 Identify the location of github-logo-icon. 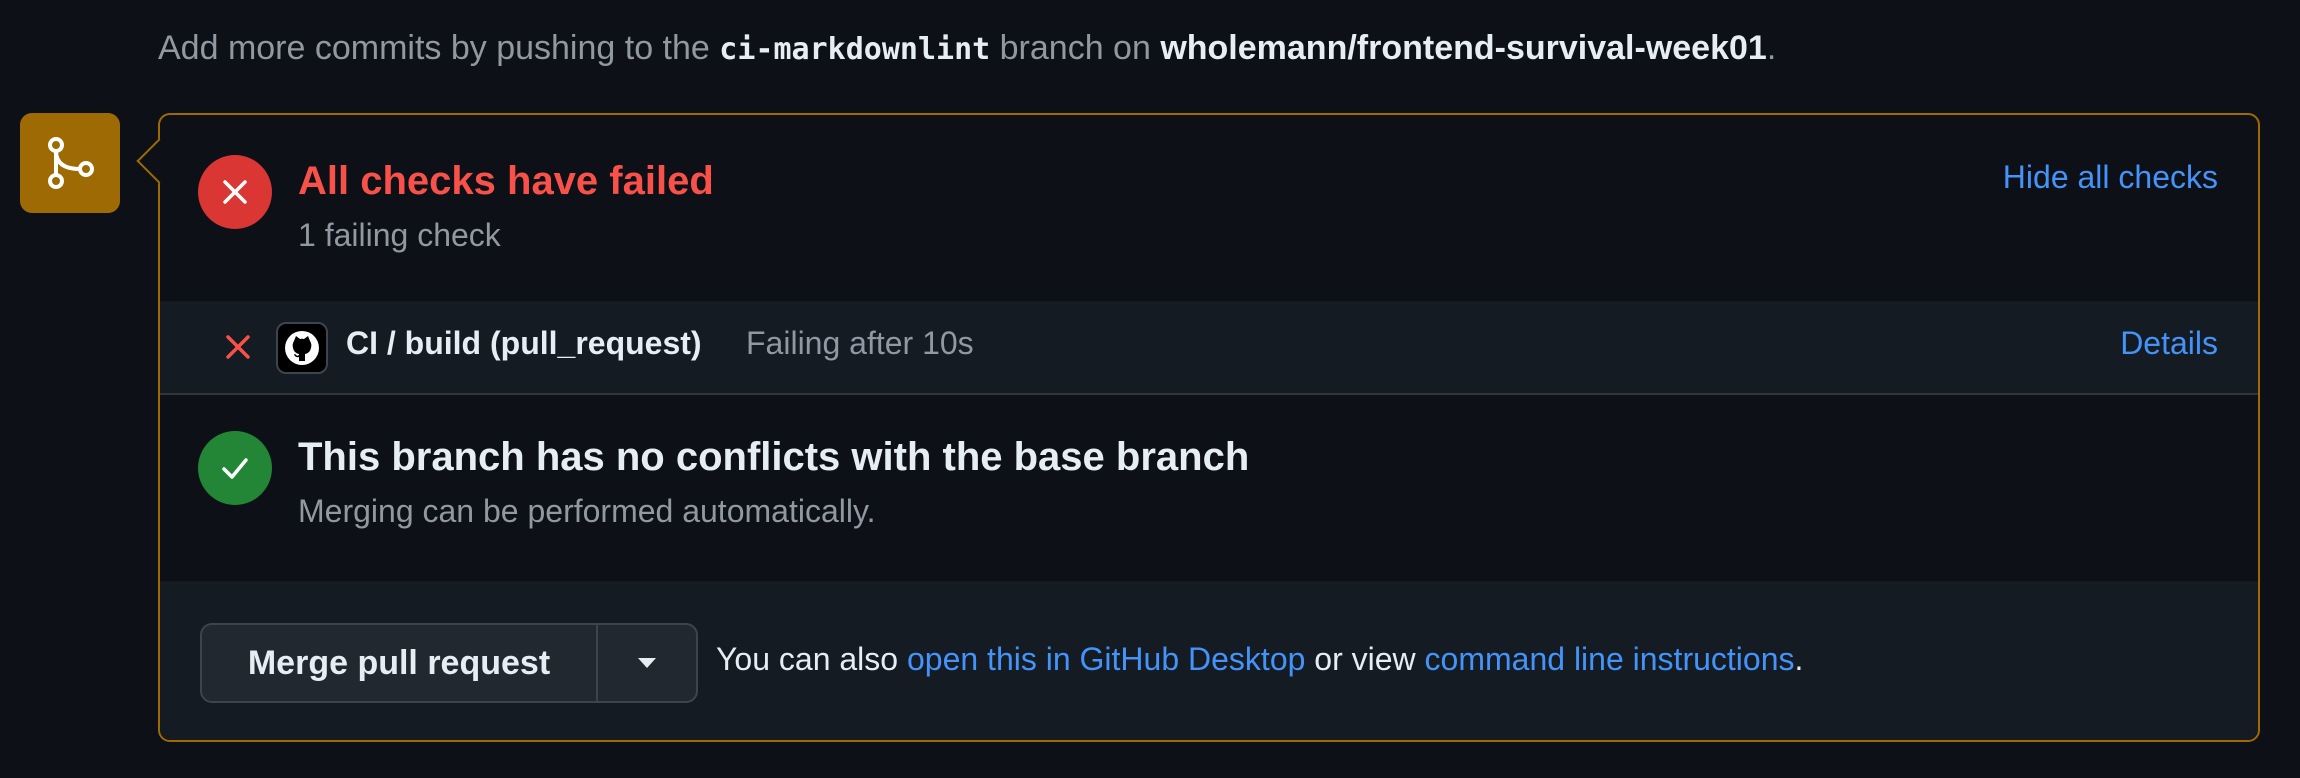
(302, 348).